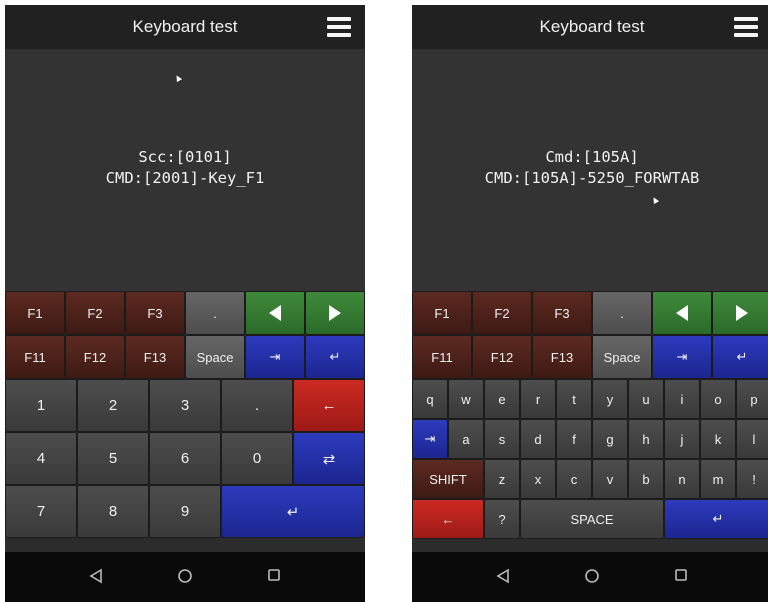 Image resolution: width=768 pixels, height=602 pixels. I want to click on key-1: 1, so click(41, 405).